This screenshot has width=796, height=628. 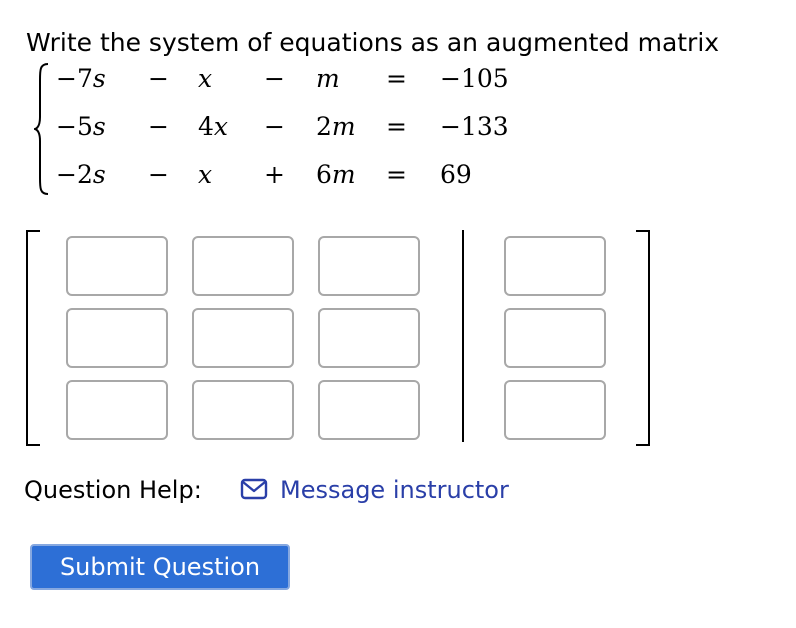 I want to click on eq2-var-m: m, so click(x=343, y=126).